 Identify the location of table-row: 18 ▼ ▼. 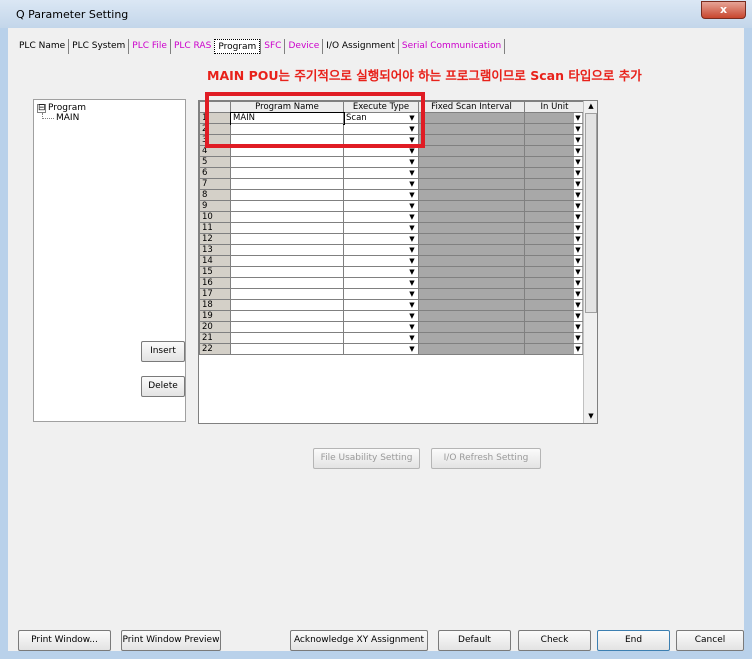
(392, 305).